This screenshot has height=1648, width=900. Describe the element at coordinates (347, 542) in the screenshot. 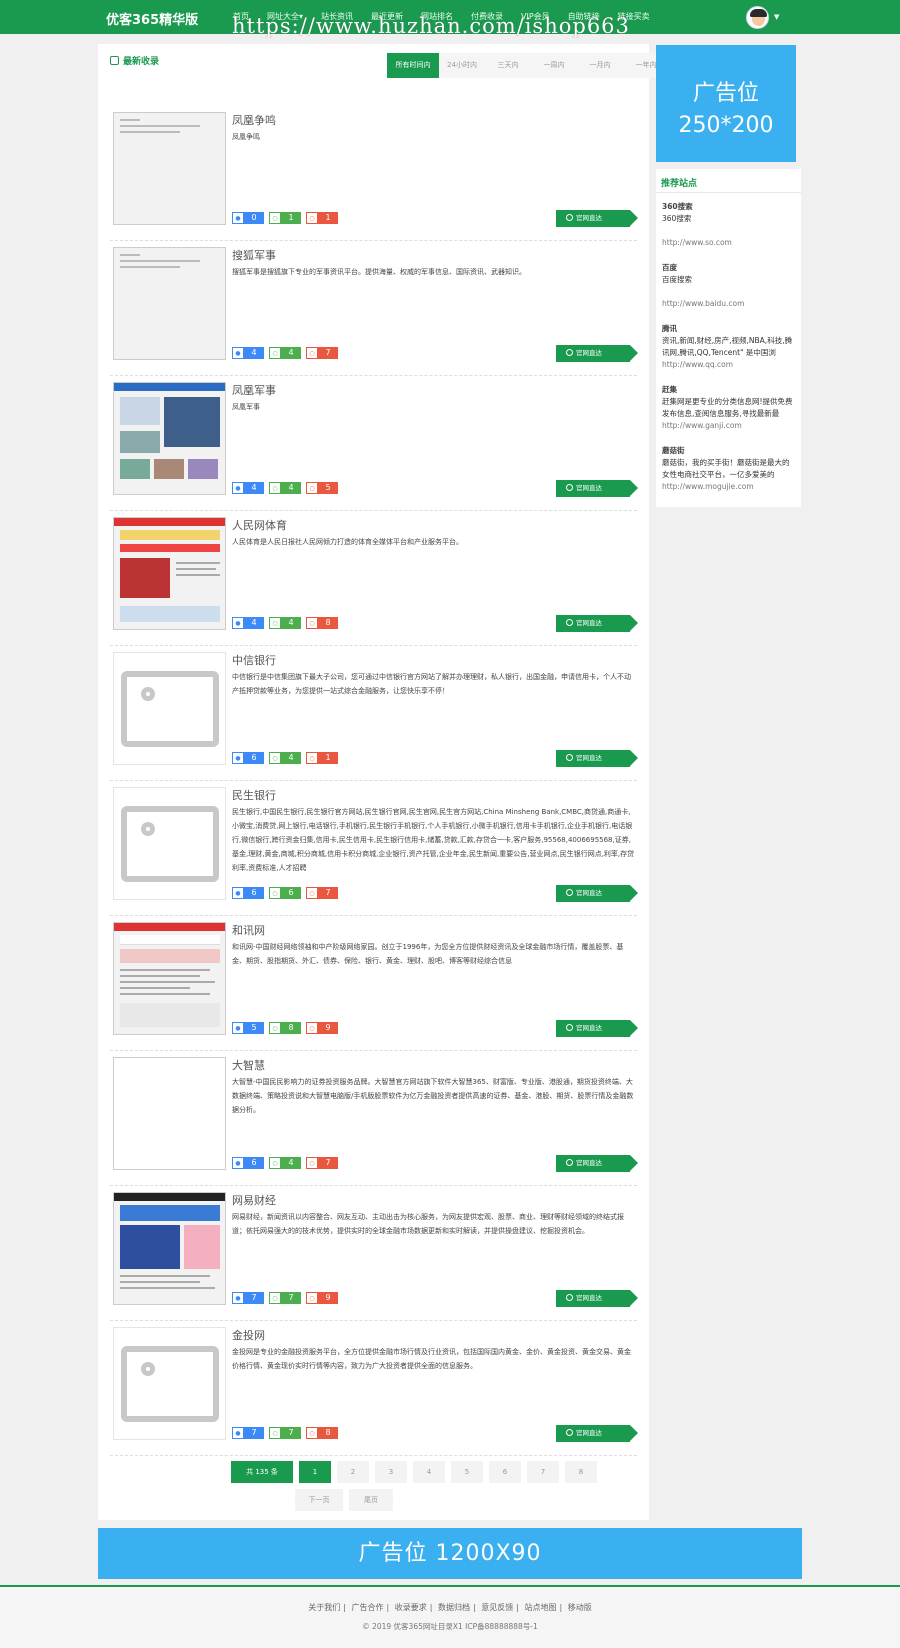

I see `site-description: 人民体育是人民日报社人民网倾力打造的体育全媒体平台和产业服务平台。` at that location.